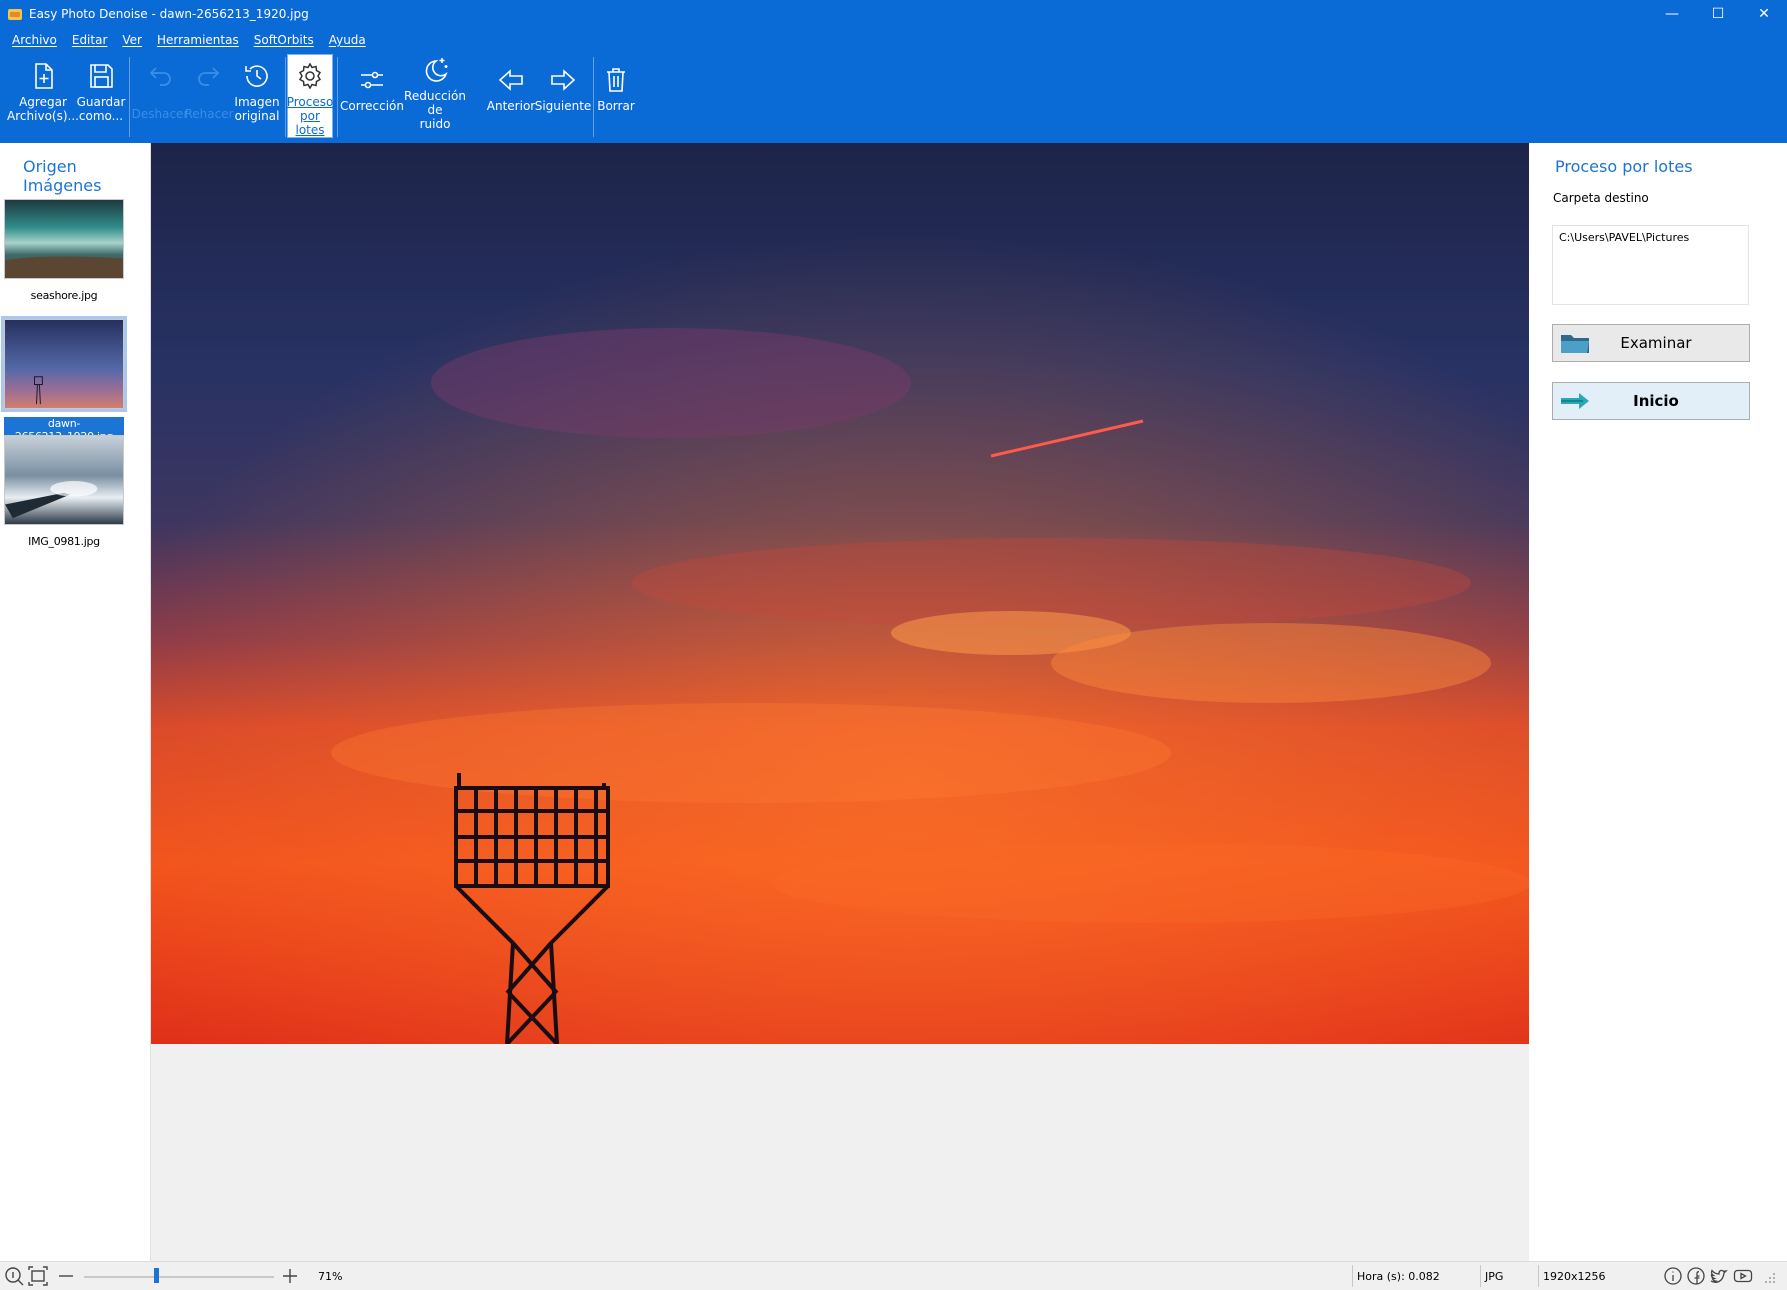  I want to click on add-files-label-1: Agregar, so click(43, 102).